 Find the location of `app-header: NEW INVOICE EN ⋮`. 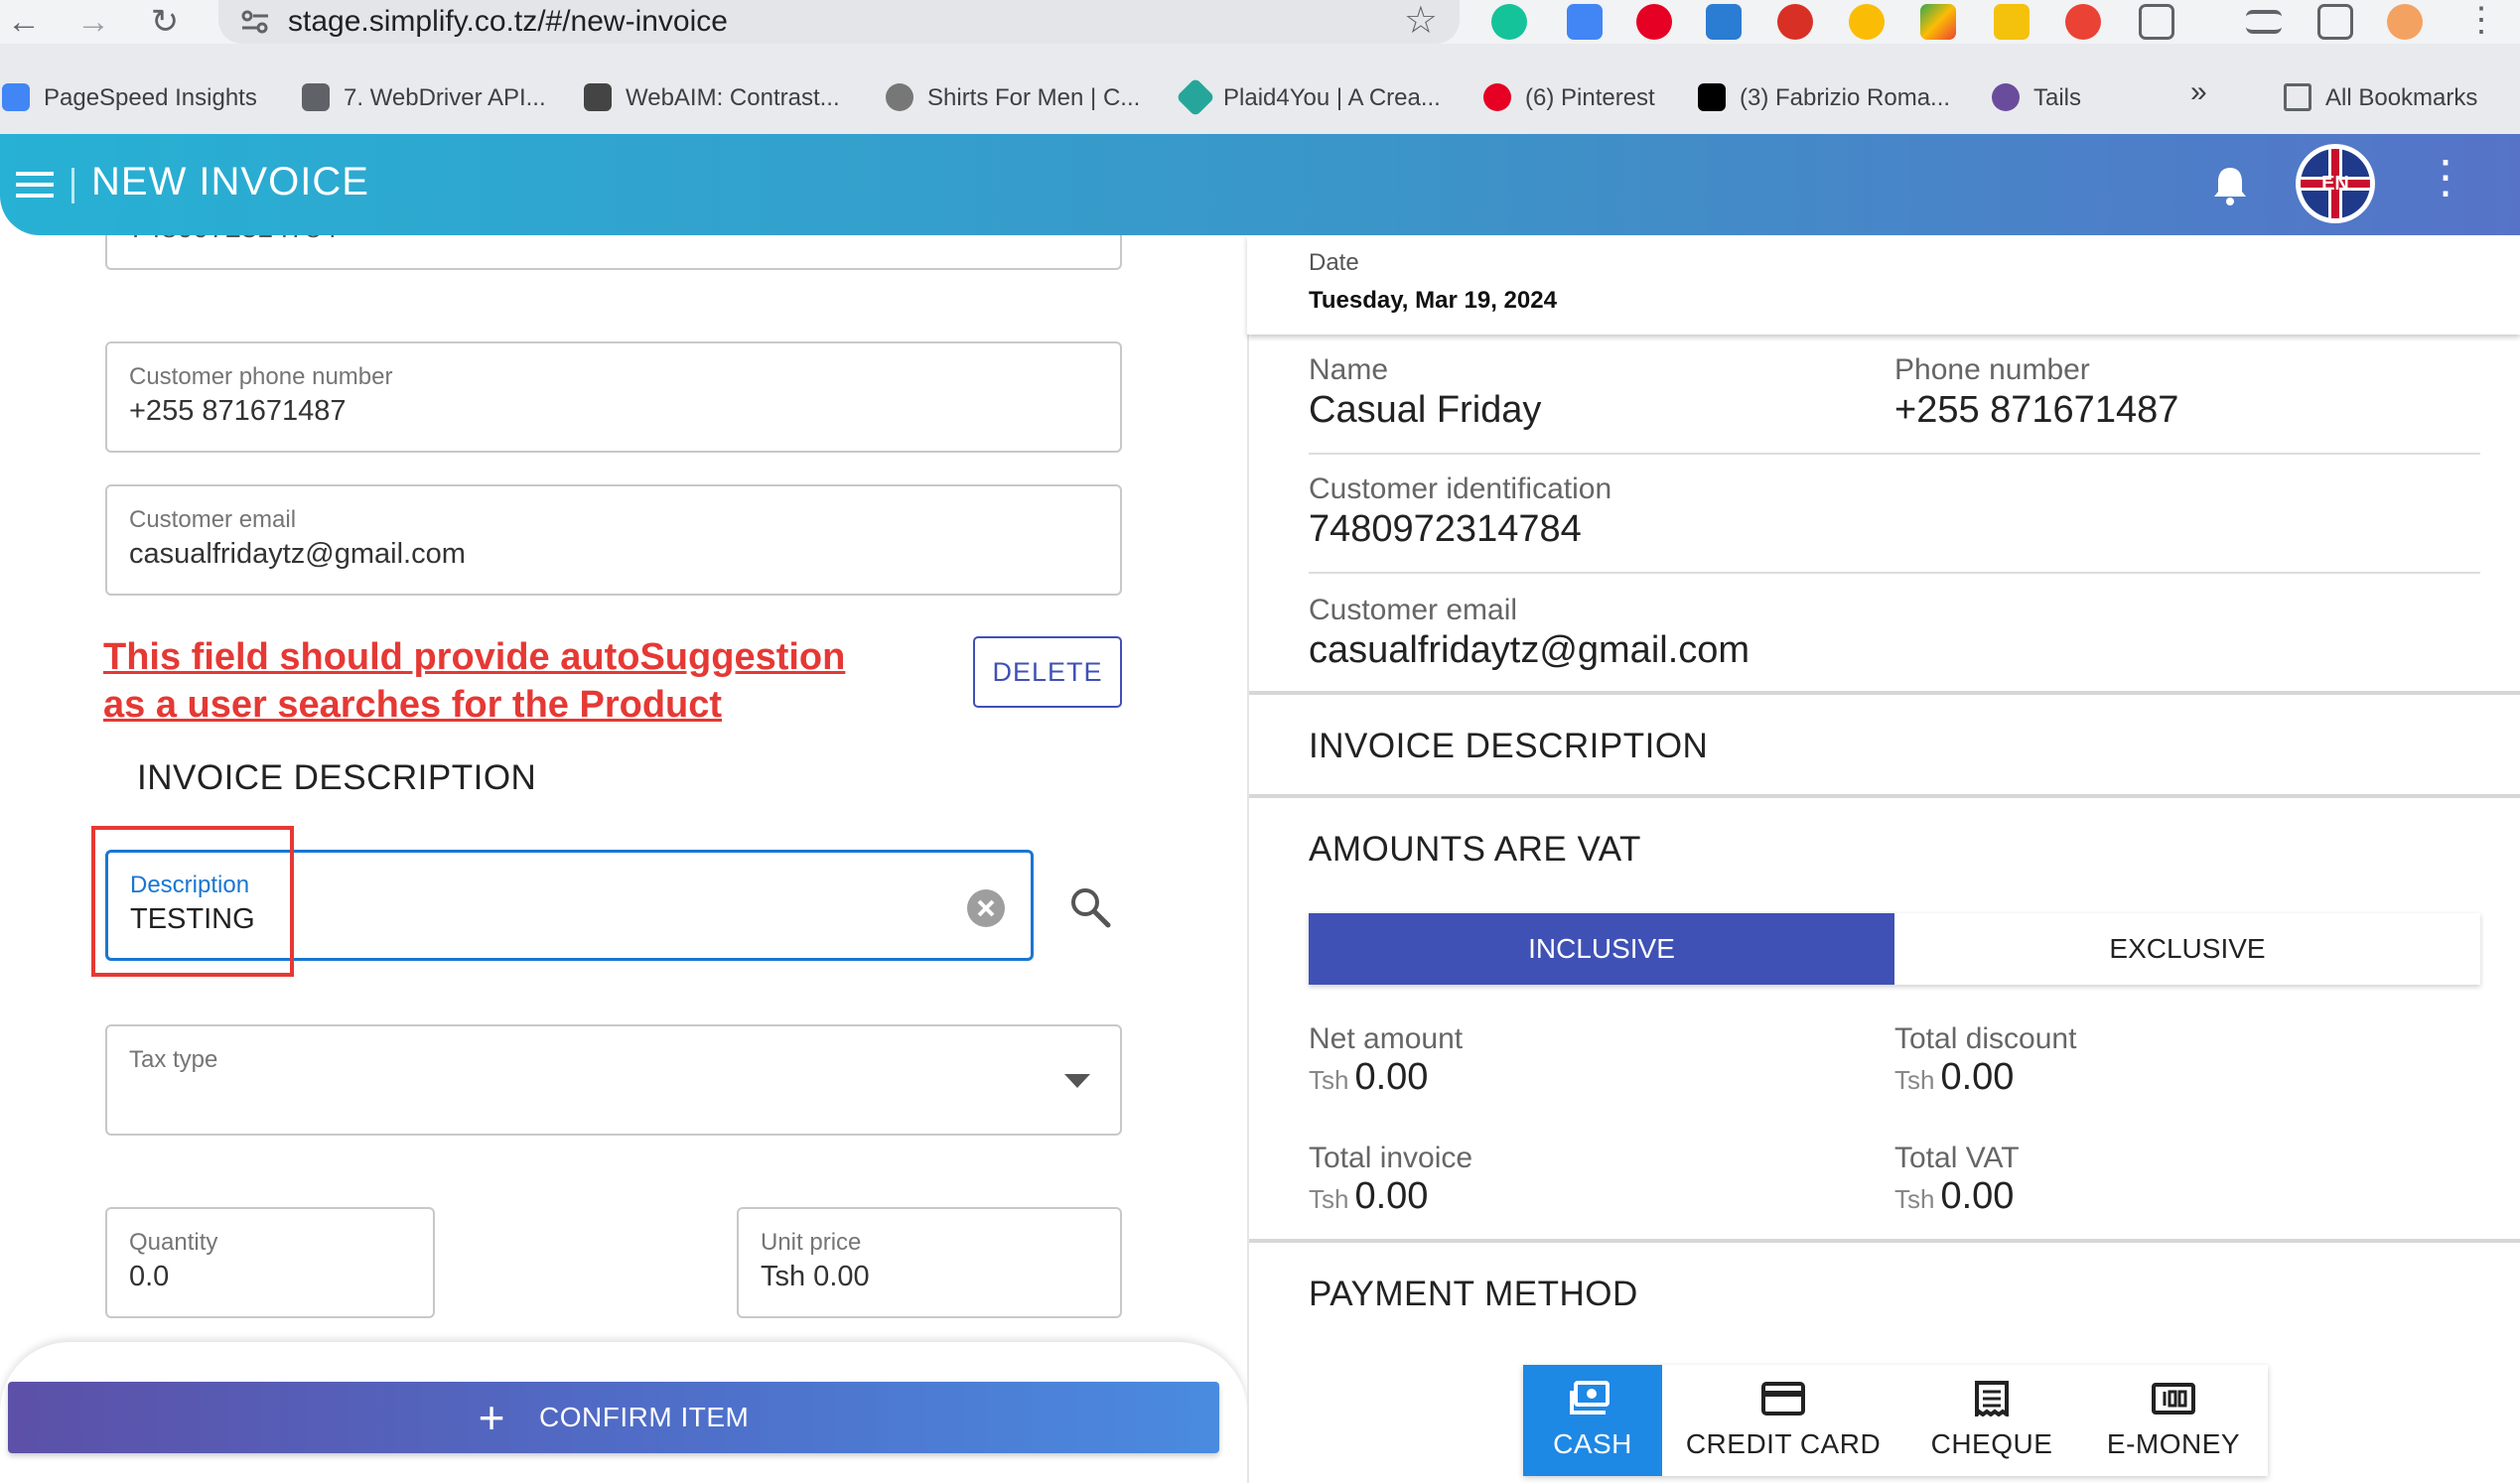

app-header: NEW INVOICE EN ⋮ is located at coordinates (1260, 184).